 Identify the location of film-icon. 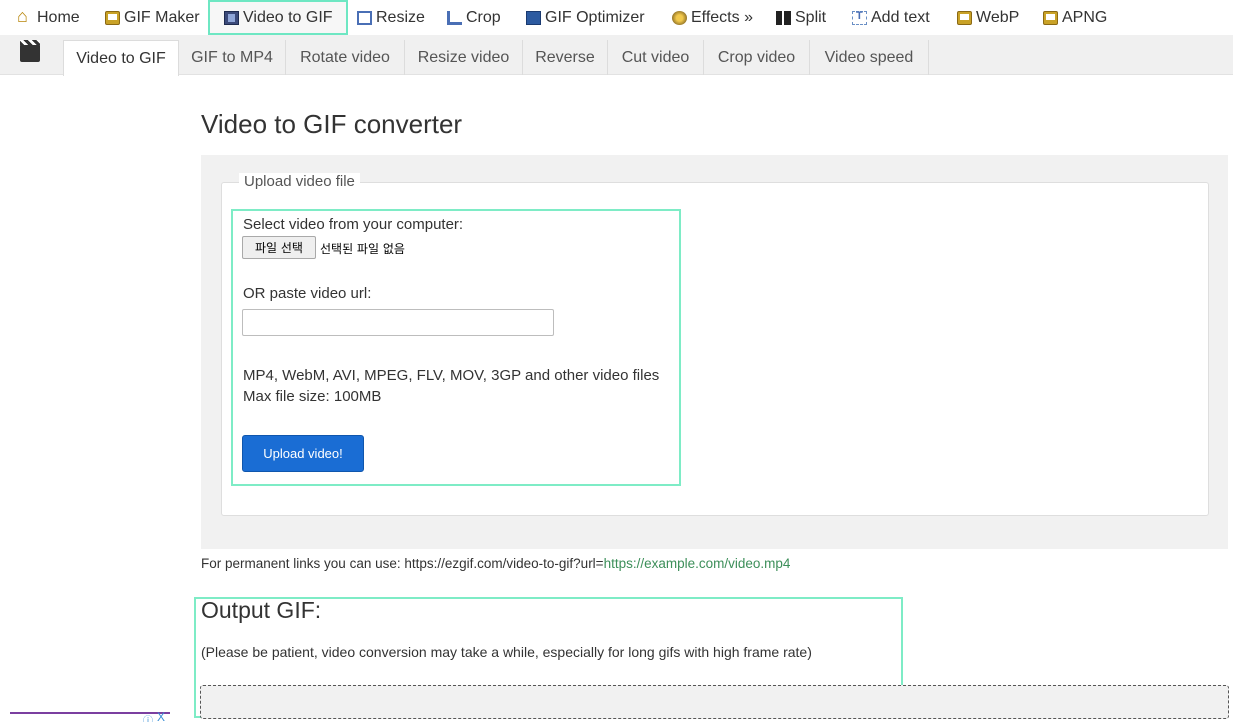
(231, 17).